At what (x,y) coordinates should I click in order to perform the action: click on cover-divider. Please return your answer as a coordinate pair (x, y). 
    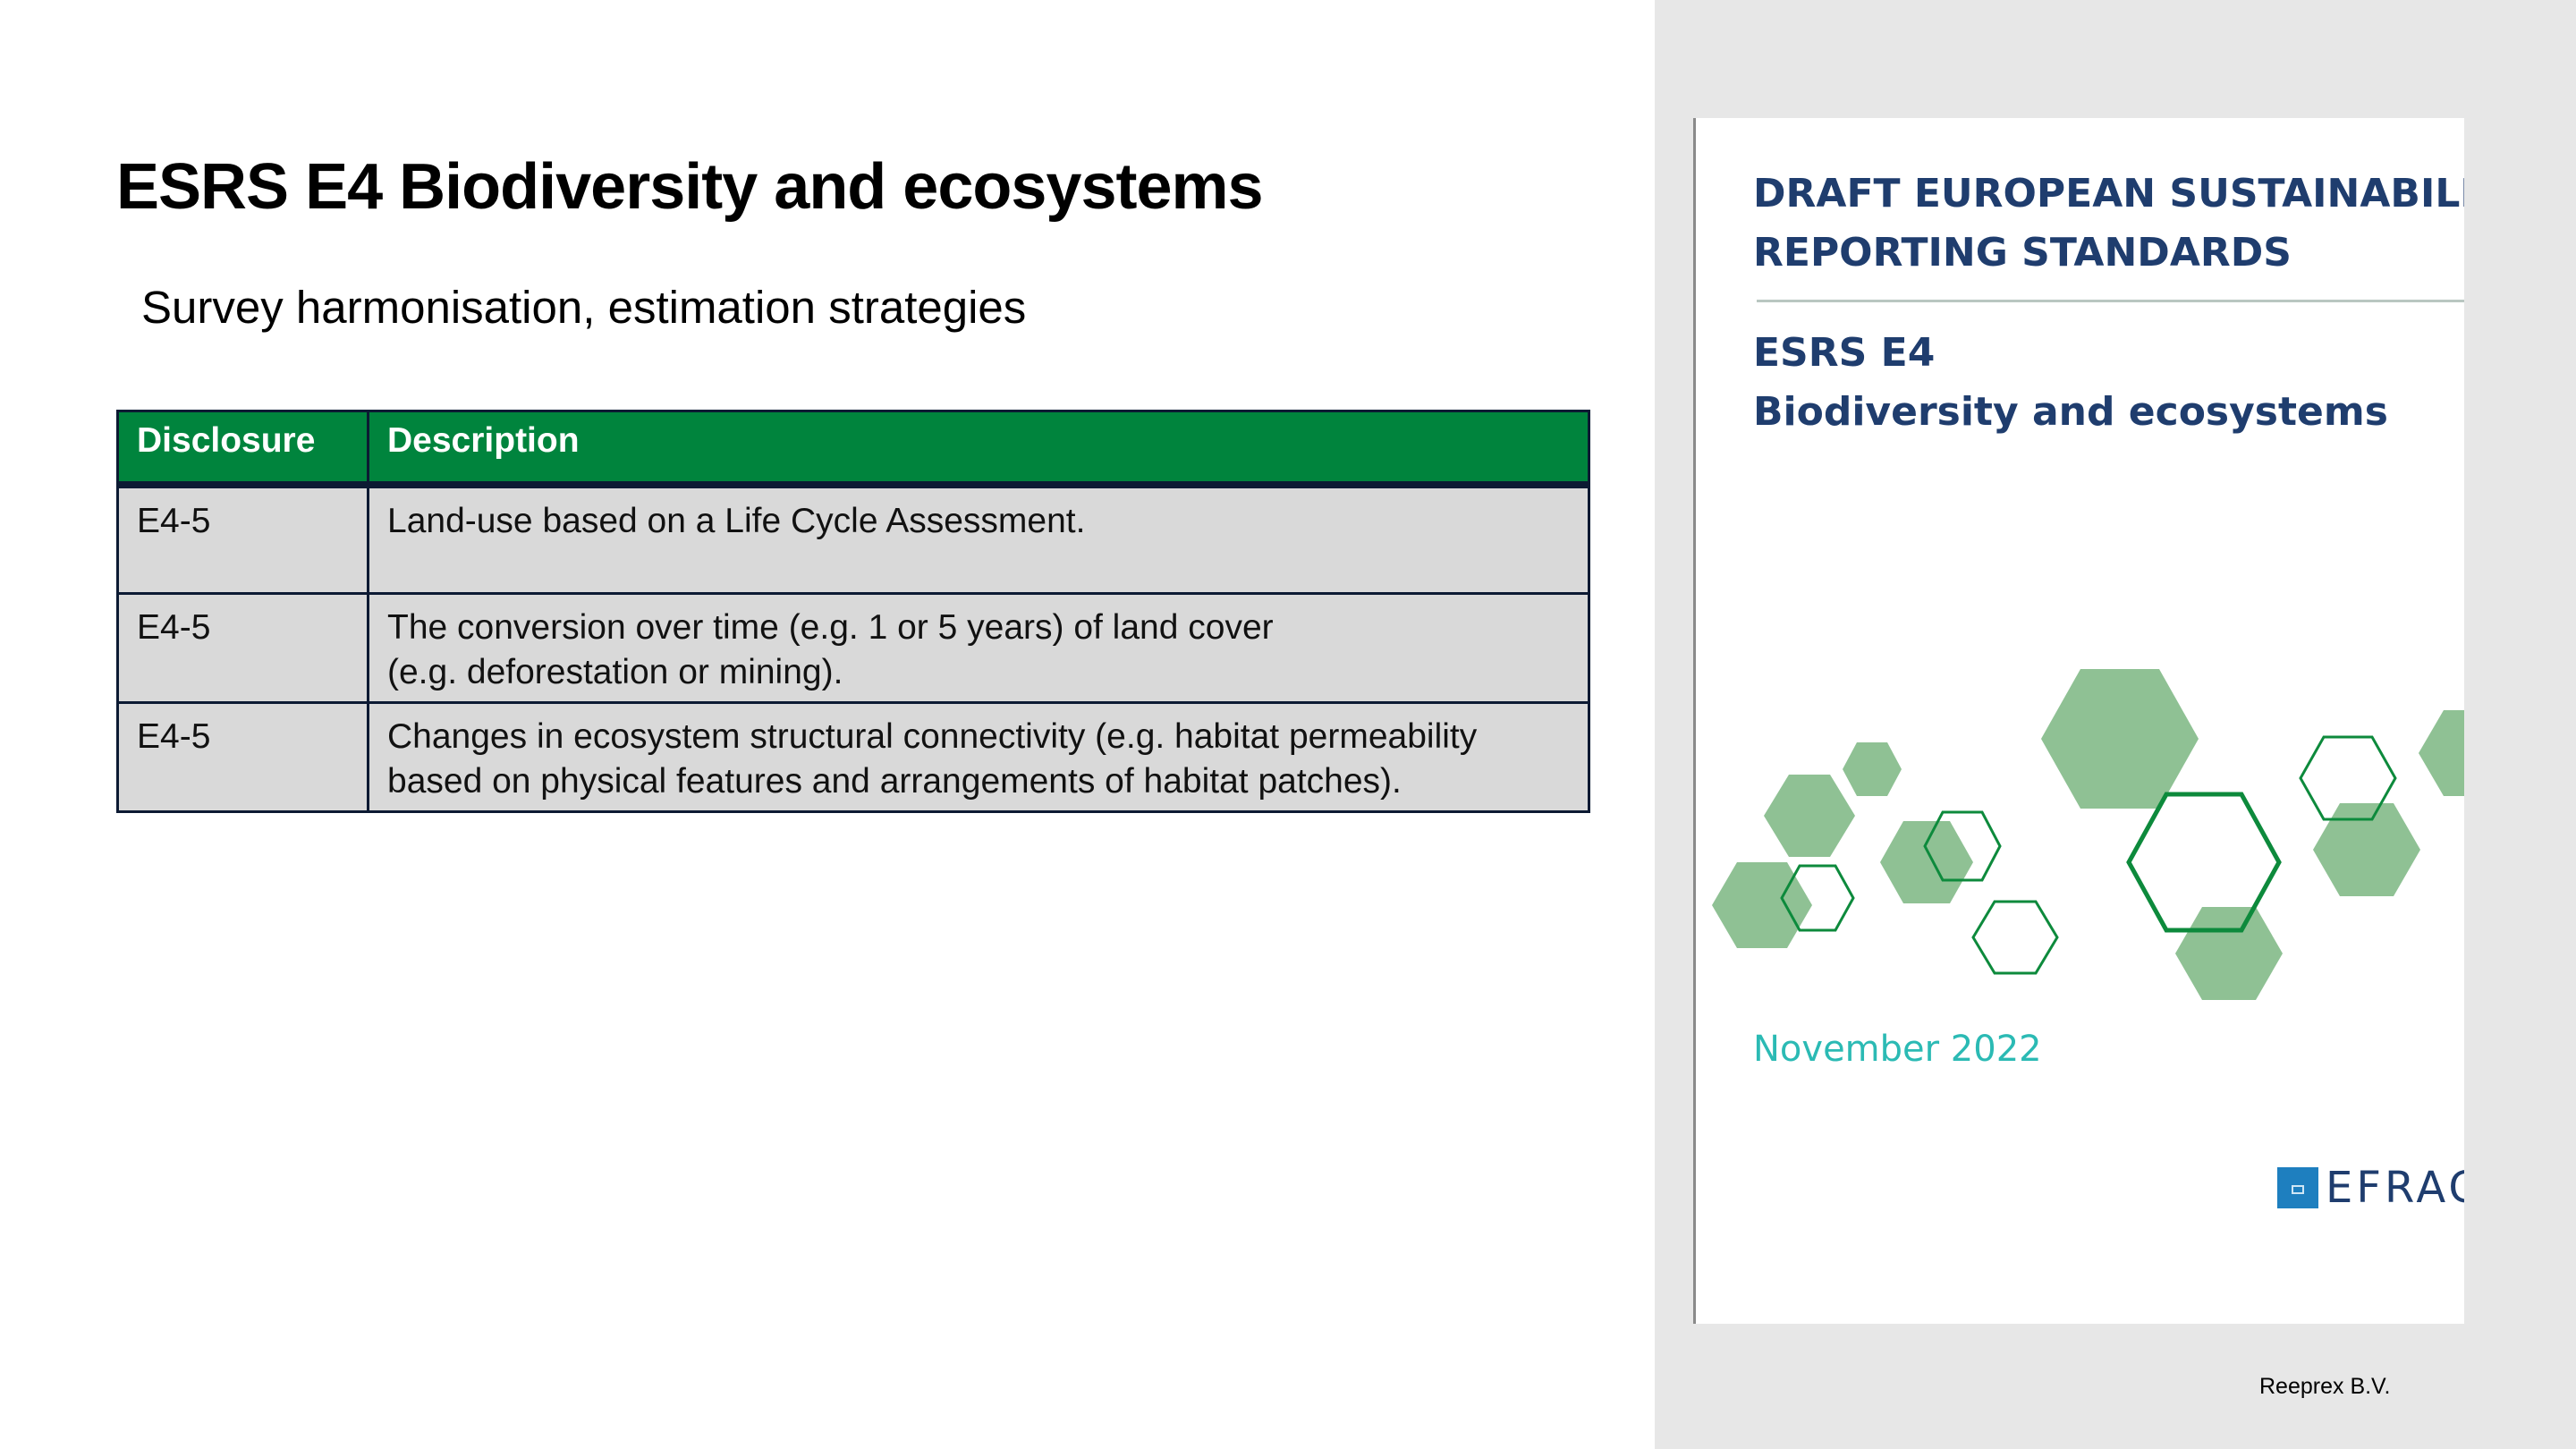
    Looking at the image, I should click on (2110, 301).